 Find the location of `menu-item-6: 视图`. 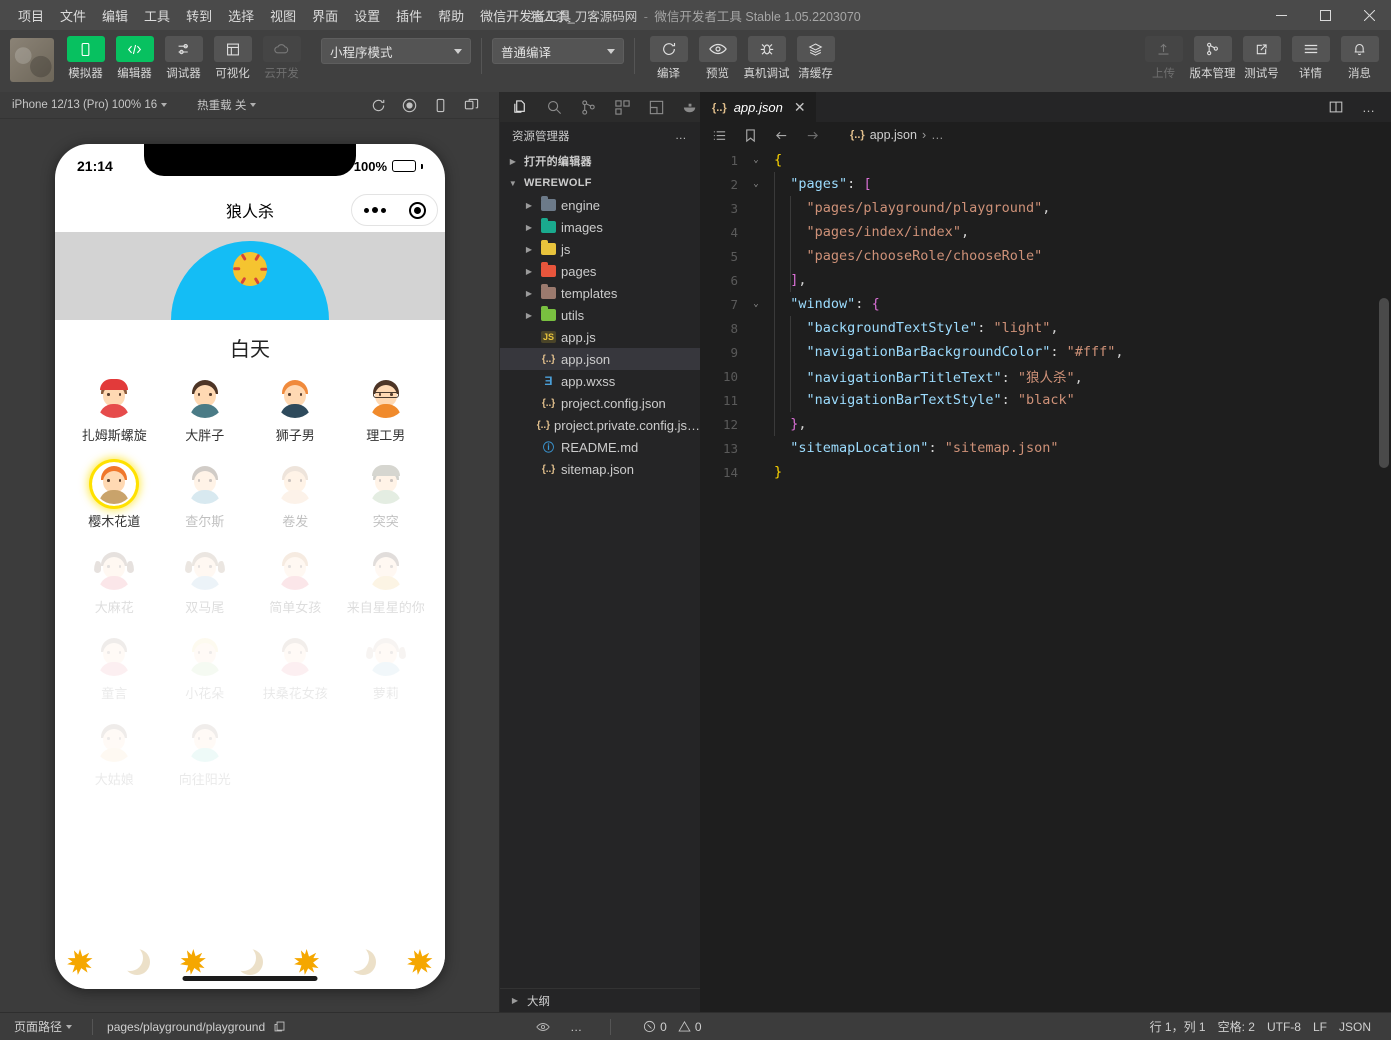

menu-item-6: 视图 is located at coordinates (283, 15).